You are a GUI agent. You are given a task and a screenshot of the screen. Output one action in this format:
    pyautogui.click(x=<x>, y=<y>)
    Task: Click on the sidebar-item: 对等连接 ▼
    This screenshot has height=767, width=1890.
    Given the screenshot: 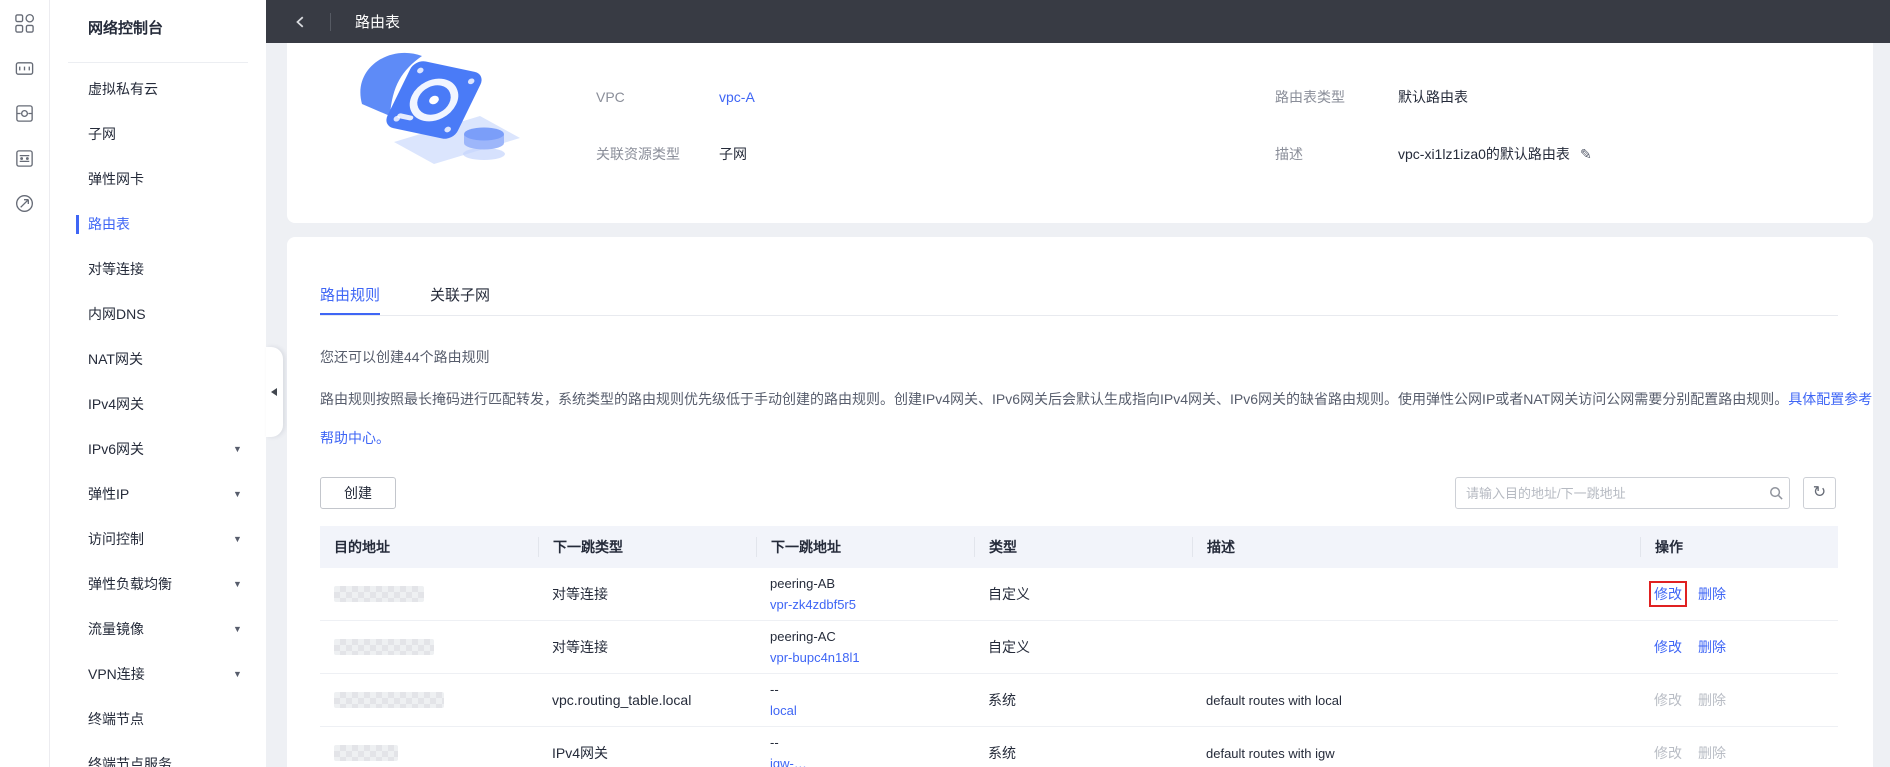 What is the action you would take?
    pyautogui.click(x=158, y=269)
    